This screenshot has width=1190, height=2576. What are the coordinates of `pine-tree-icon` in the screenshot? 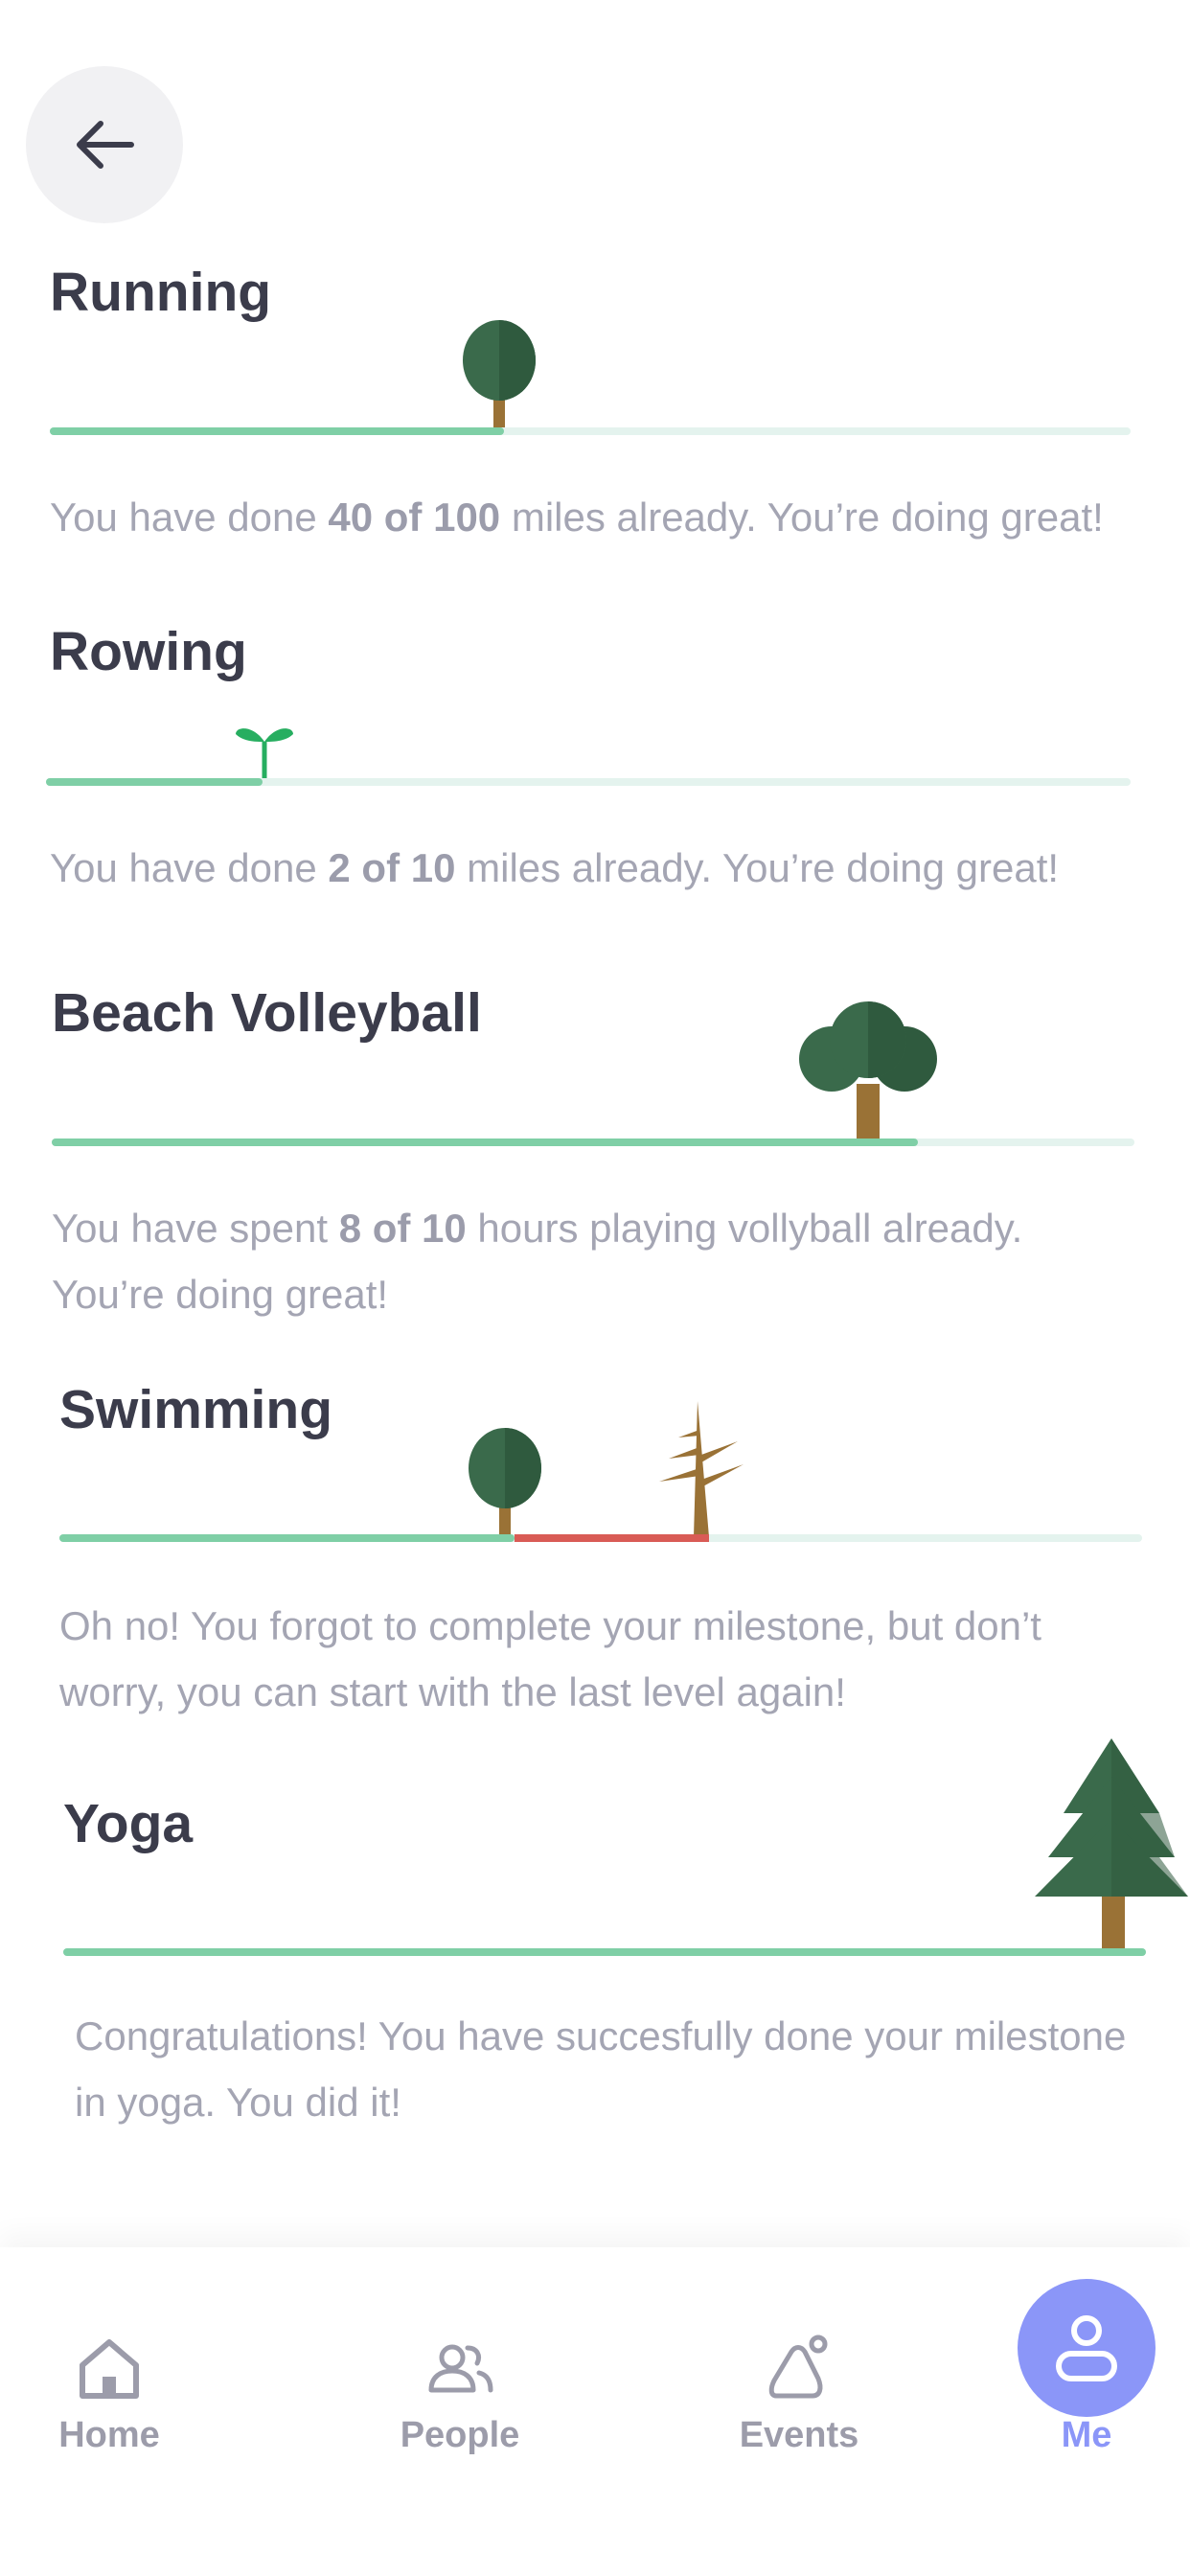 It's located at (1111, 1843).